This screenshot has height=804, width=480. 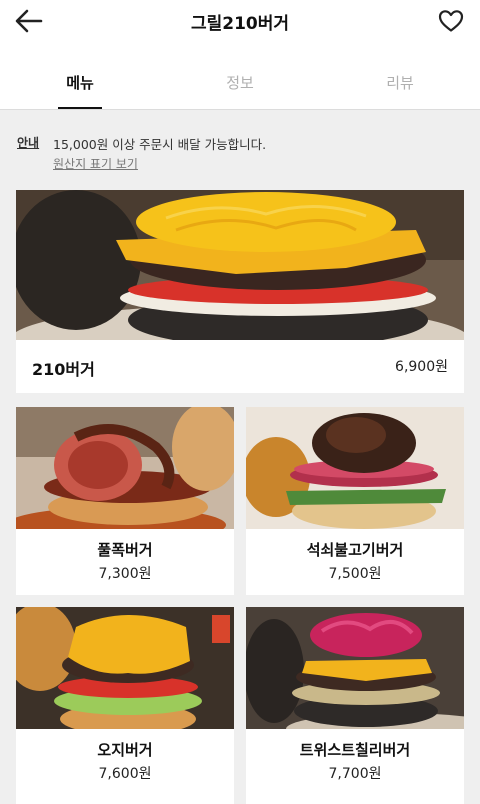 I want to click on tab-reviews: 리뷰, so click(x=400, y=86).